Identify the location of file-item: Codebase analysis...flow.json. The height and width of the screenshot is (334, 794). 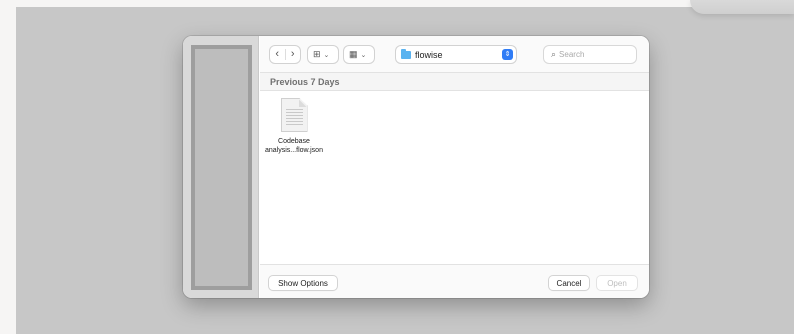
(294, 131).